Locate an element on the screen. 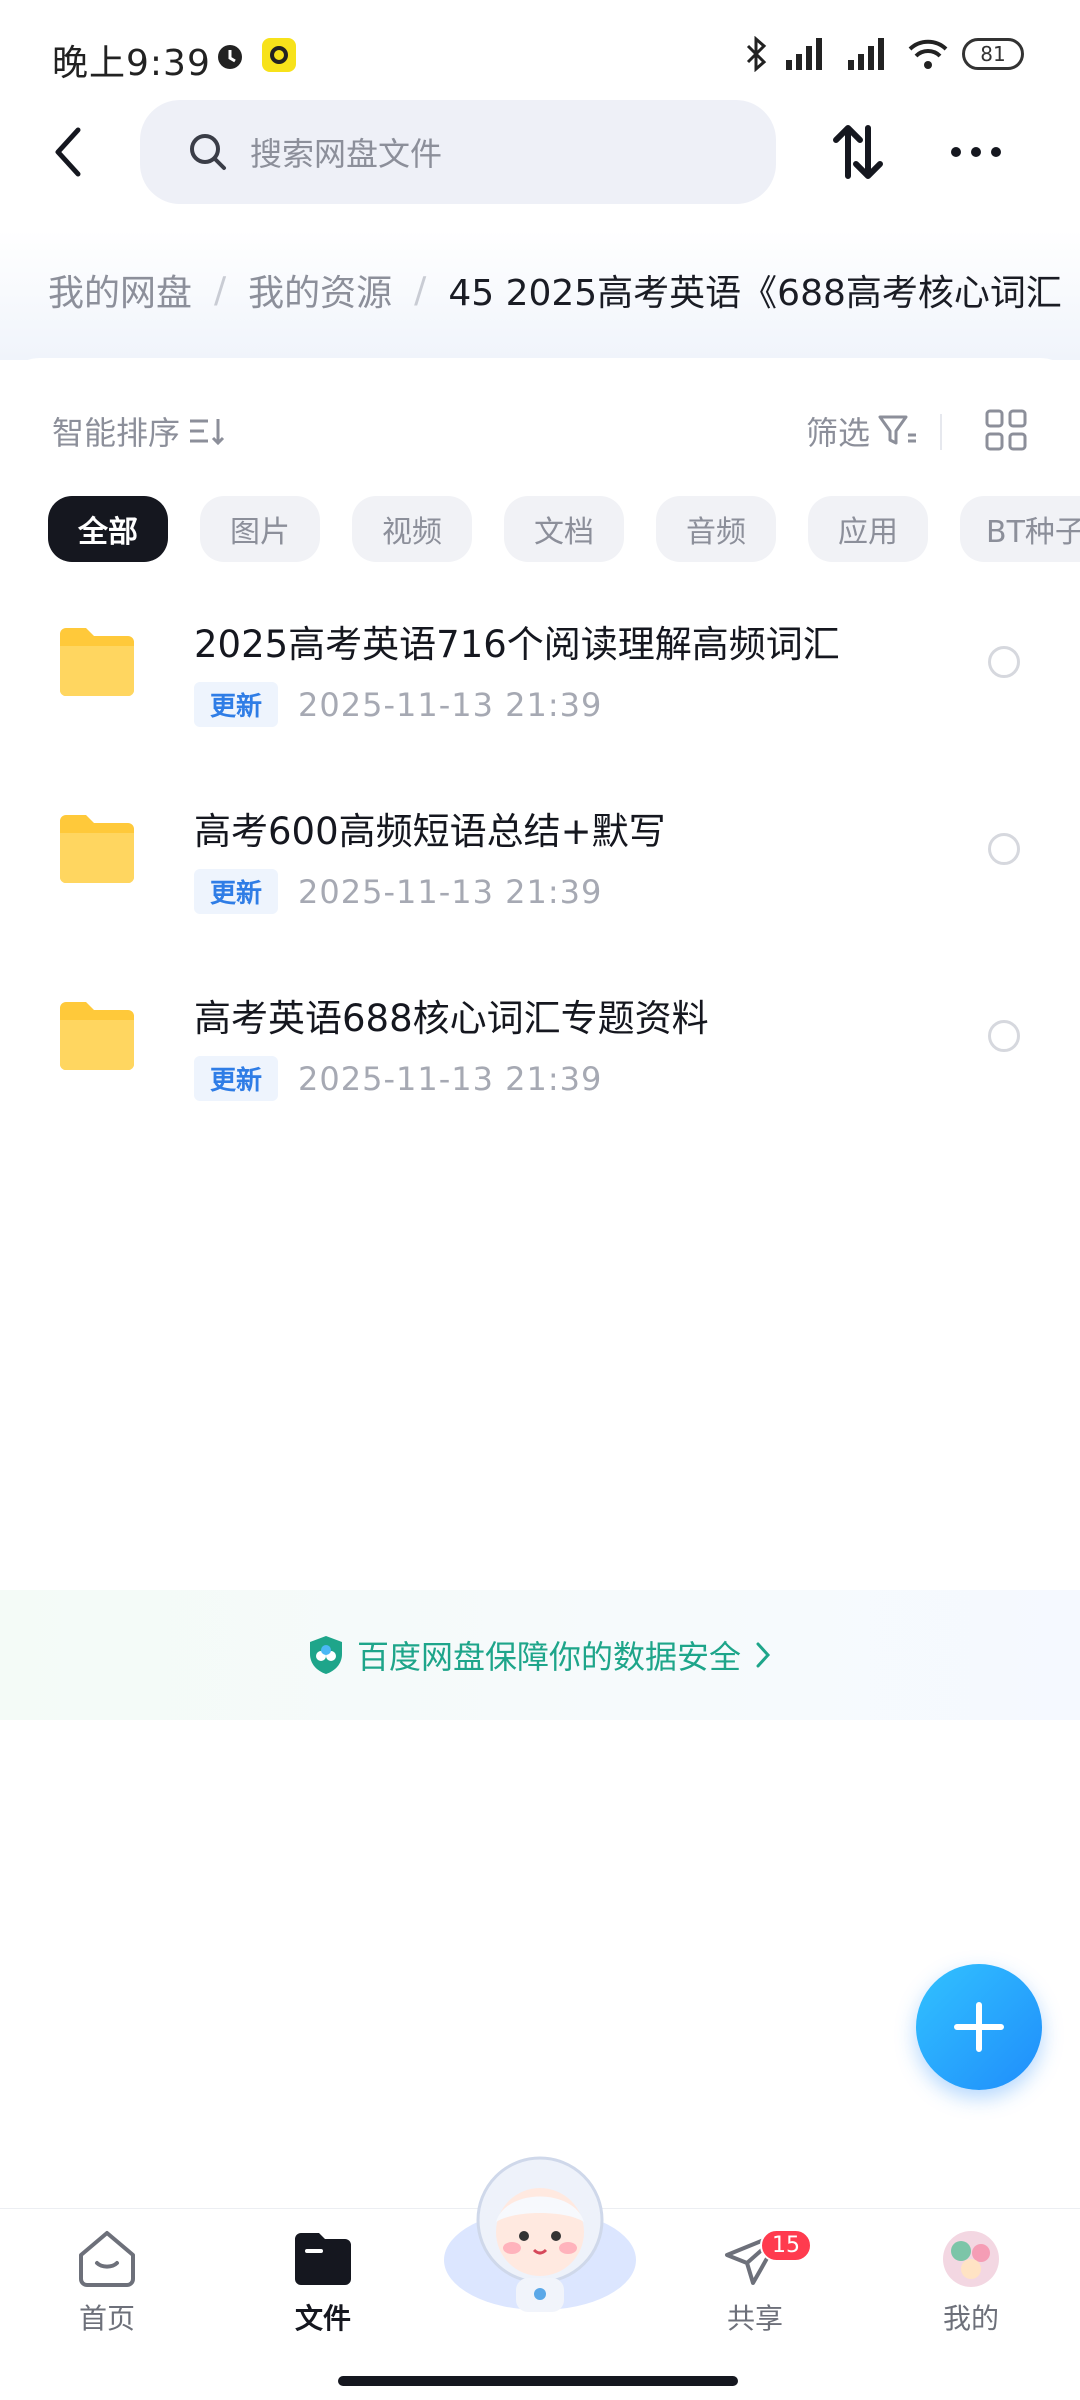 The height and width of the screenshot is (2400, 1080). file-name: 高考600高频短语总结+默写 is located at coordinates (430, 831).